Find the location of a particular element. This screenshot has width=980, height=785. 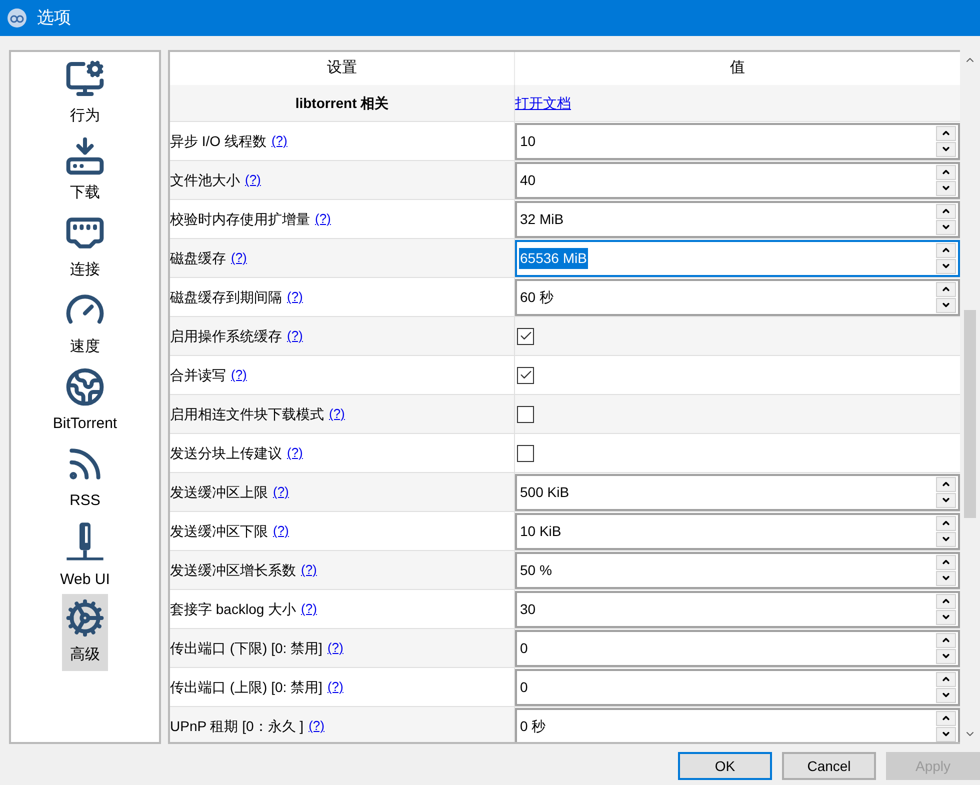

sidebar-item: 高级 is located at coordinates (85, 632).